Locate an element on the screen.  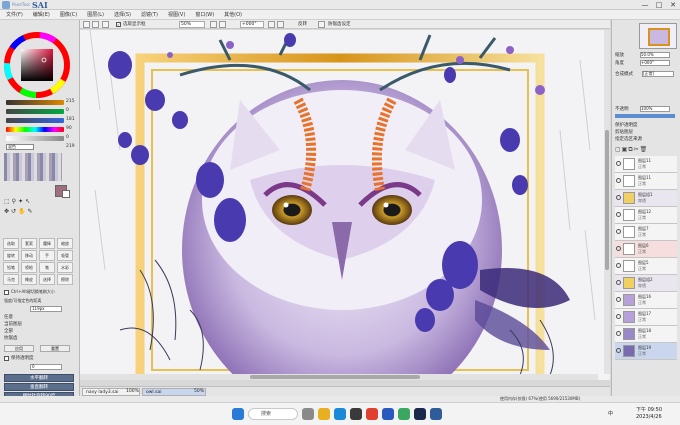
tool-btn: 马克 is located at coordinates (11, 279).